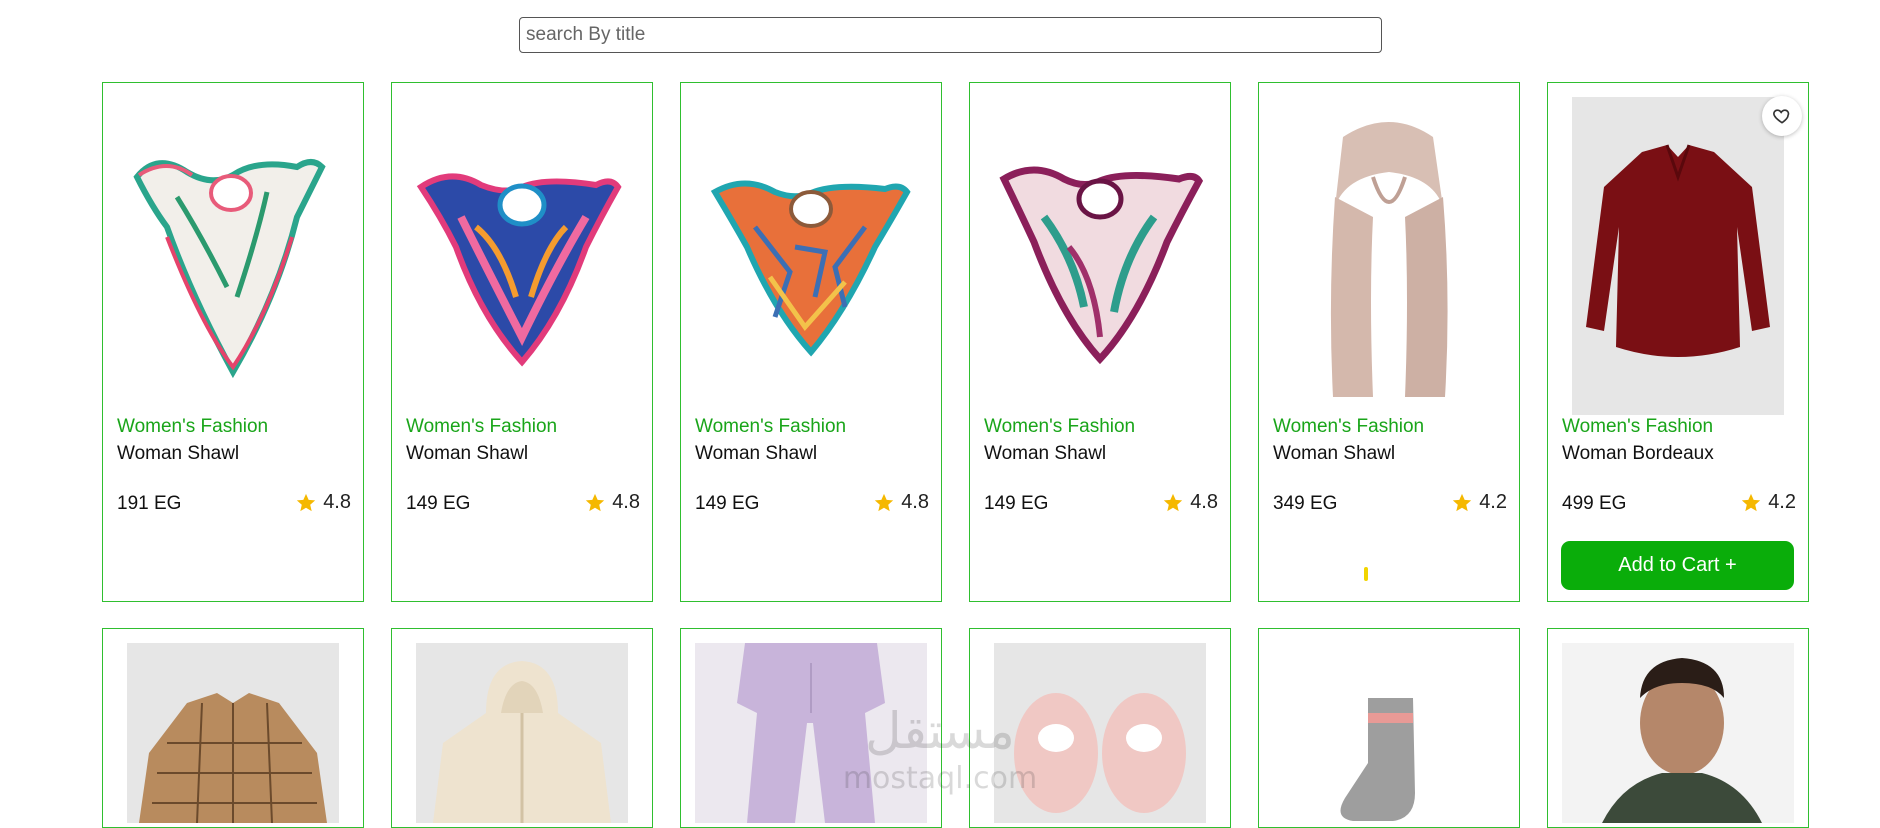 Image resolution: width=1880 pixels, height=828 pixels. What do you see at coordinates (149, 503) in the screenshot?
I see `product-price: 191 EG` at bounding box center [149, 503].